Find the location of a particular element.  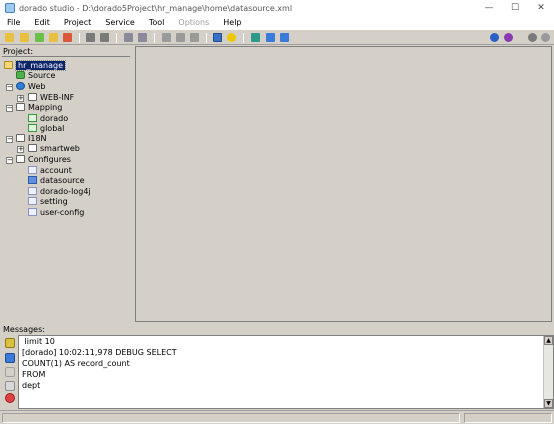

tree-item-configures: Configures is located at coordinates (43, 159).